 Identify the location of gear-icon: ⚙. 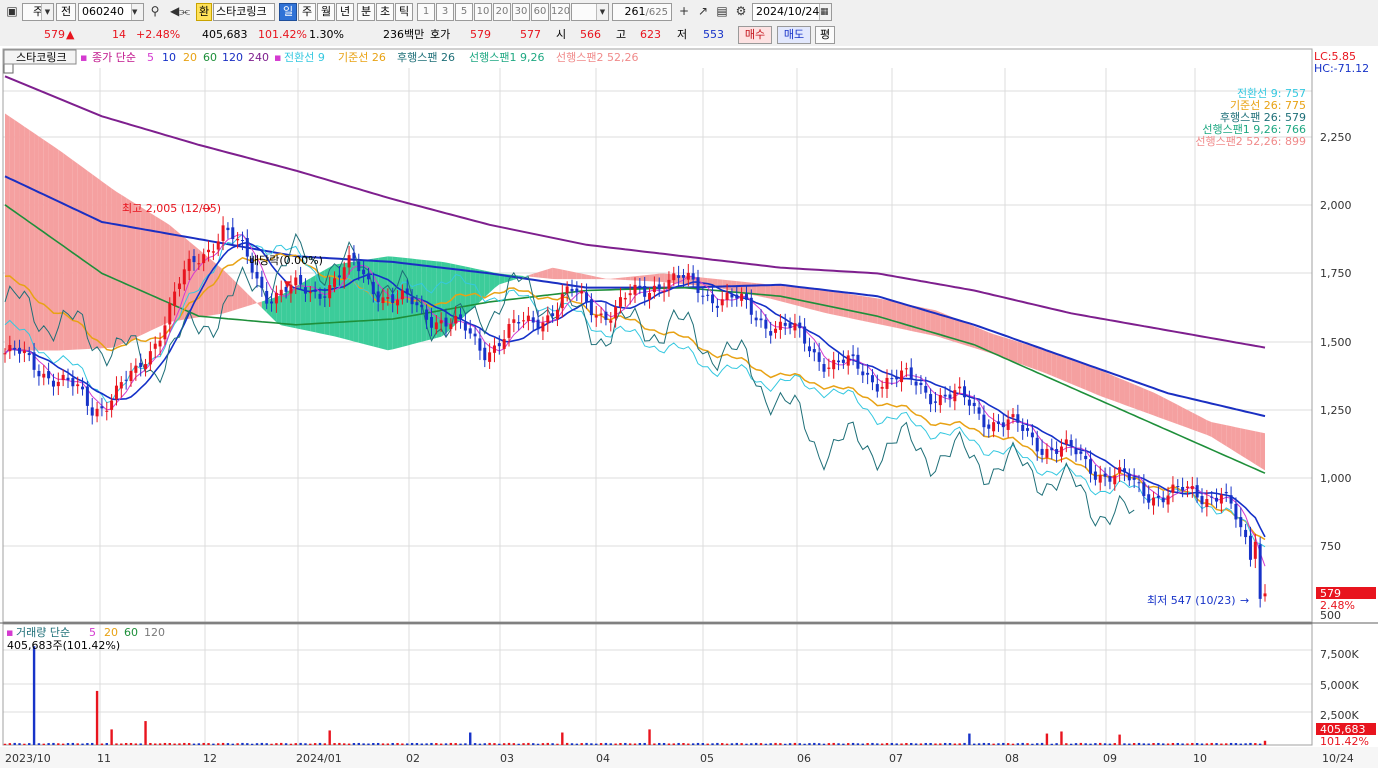
(741, 12).